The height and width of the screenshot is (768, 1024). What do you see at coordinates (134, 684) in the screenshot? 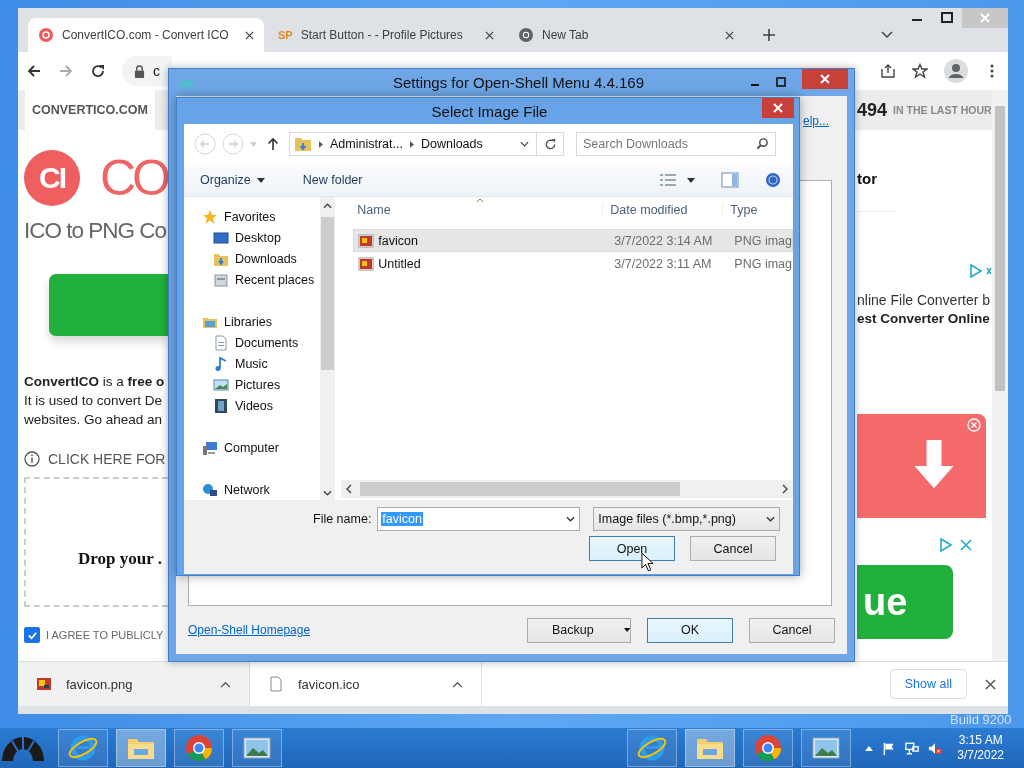
I see `download-item: favicon.png` at bounding box center [134, 684].